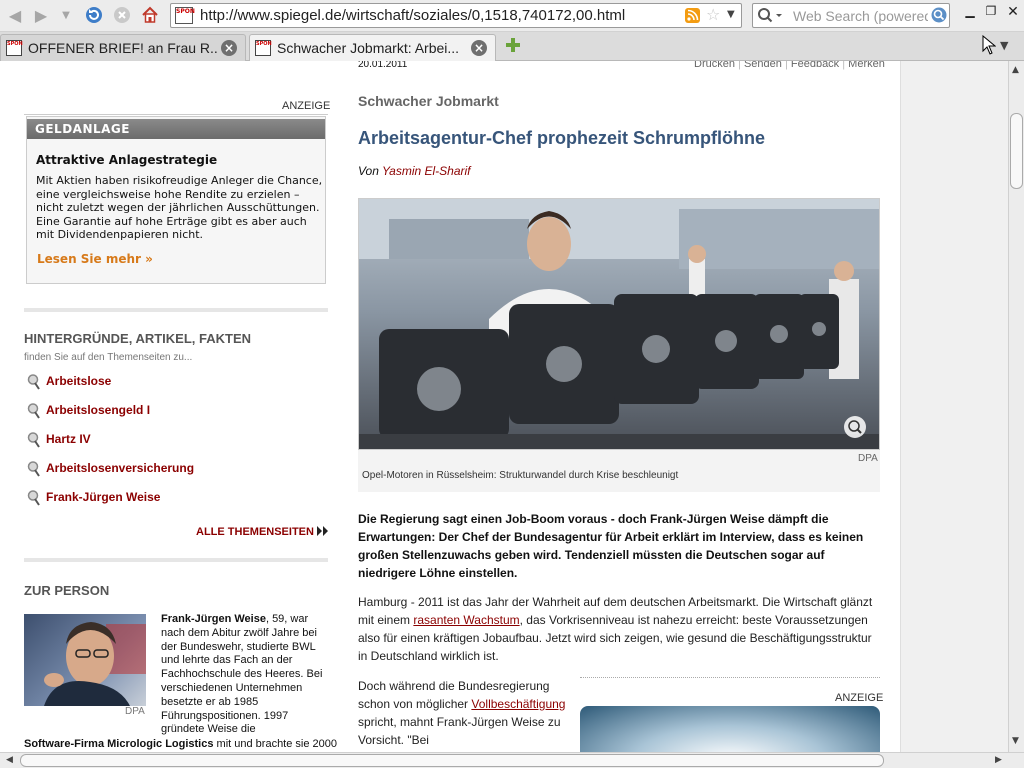  I want to click on topic-item-arbeitslosenversicherung: Arbeitslosenversicherung, so click(176, 470).